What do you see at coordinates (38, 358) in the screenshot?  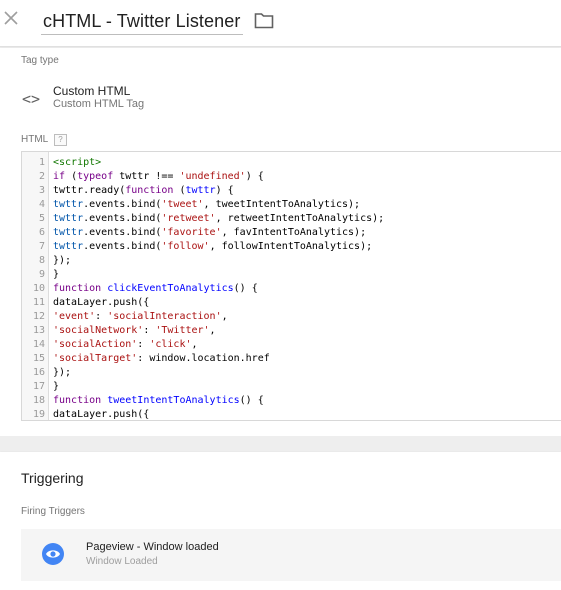 I see `line-number: 15` at bounding box center [38, 358].